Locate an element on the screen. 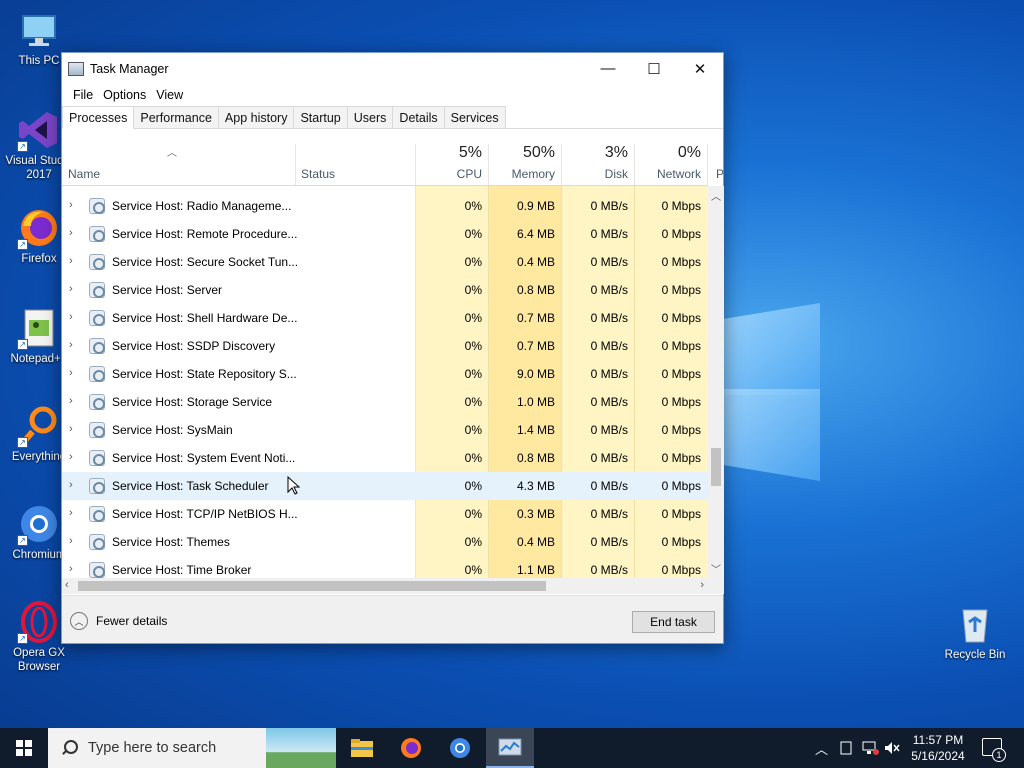 This screenshot has width=1024, height=768. end-task-button: End task is located at coordinates (673, 622).